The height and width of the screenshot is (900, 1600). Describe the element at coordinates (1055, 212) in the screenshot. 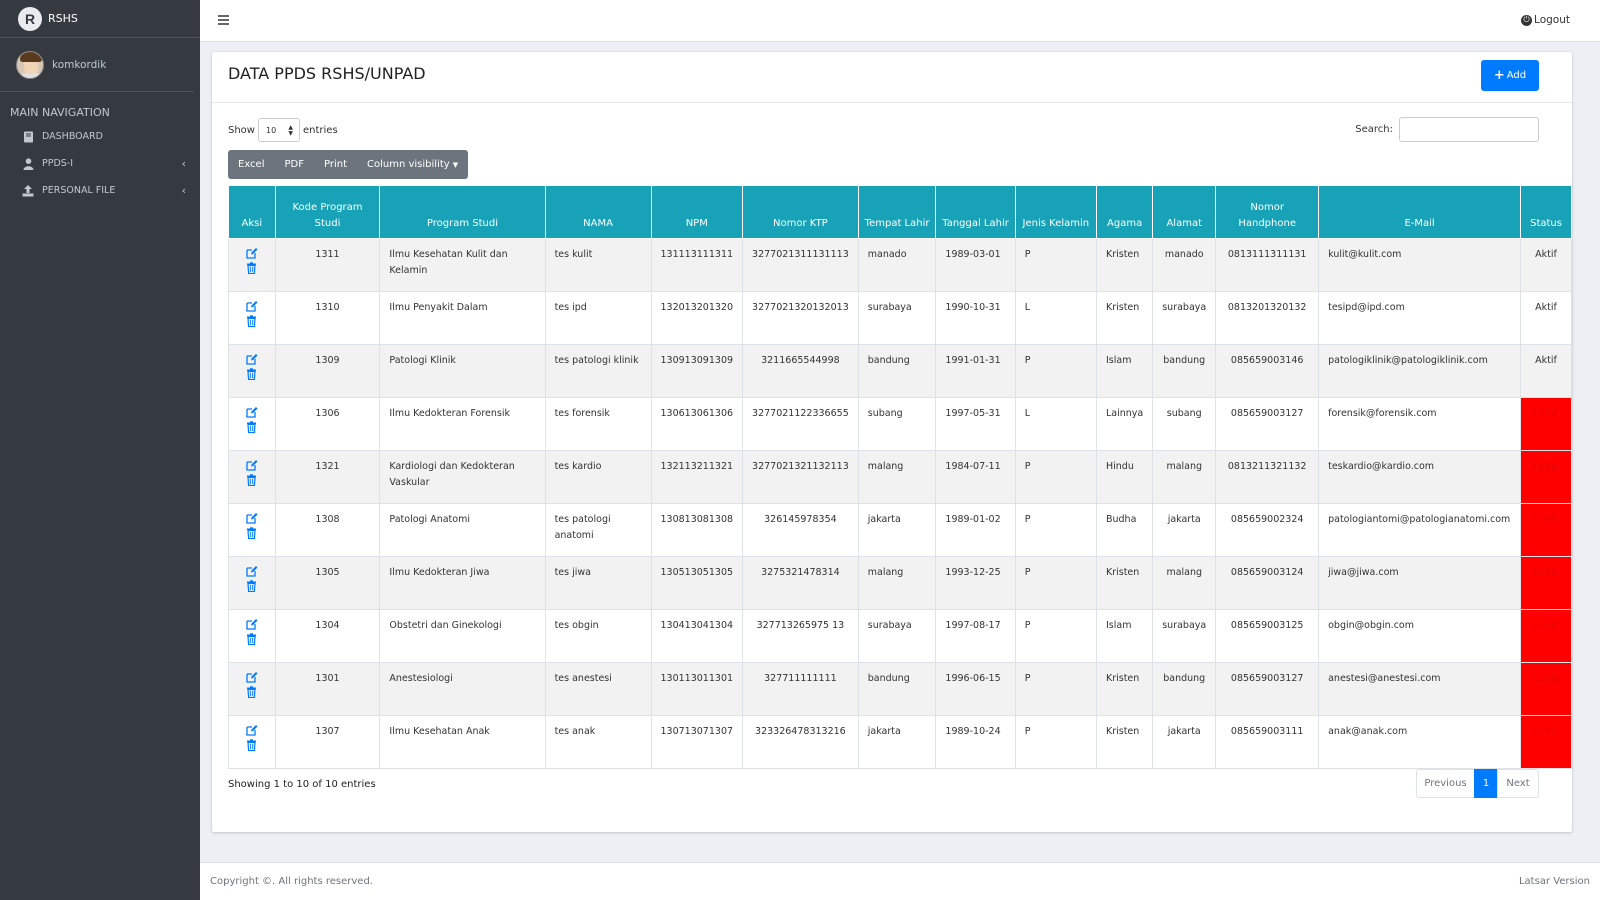

I see `column-header: Jenis Kelamin` at that location.